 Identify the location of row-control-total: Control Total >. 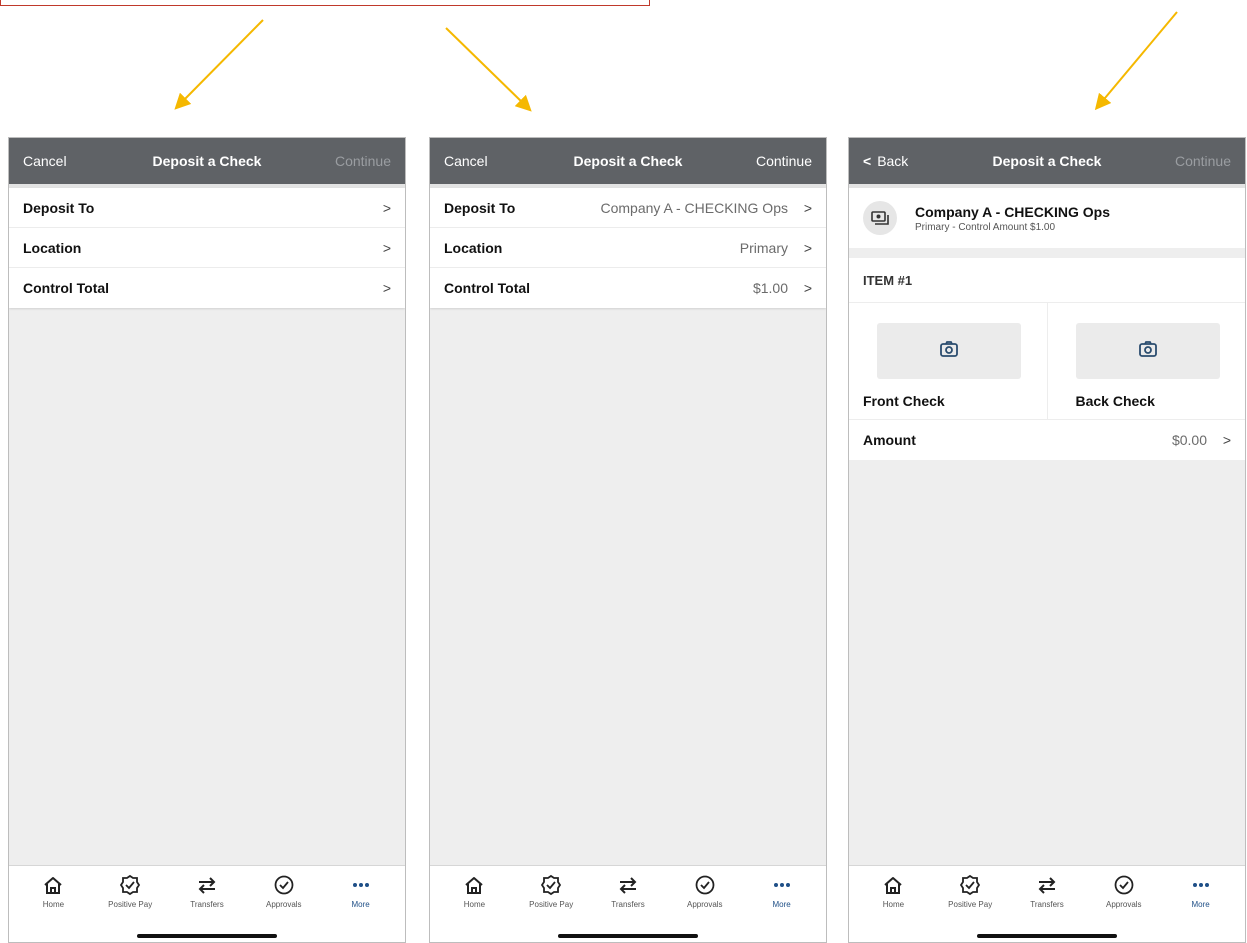
(207, 288).